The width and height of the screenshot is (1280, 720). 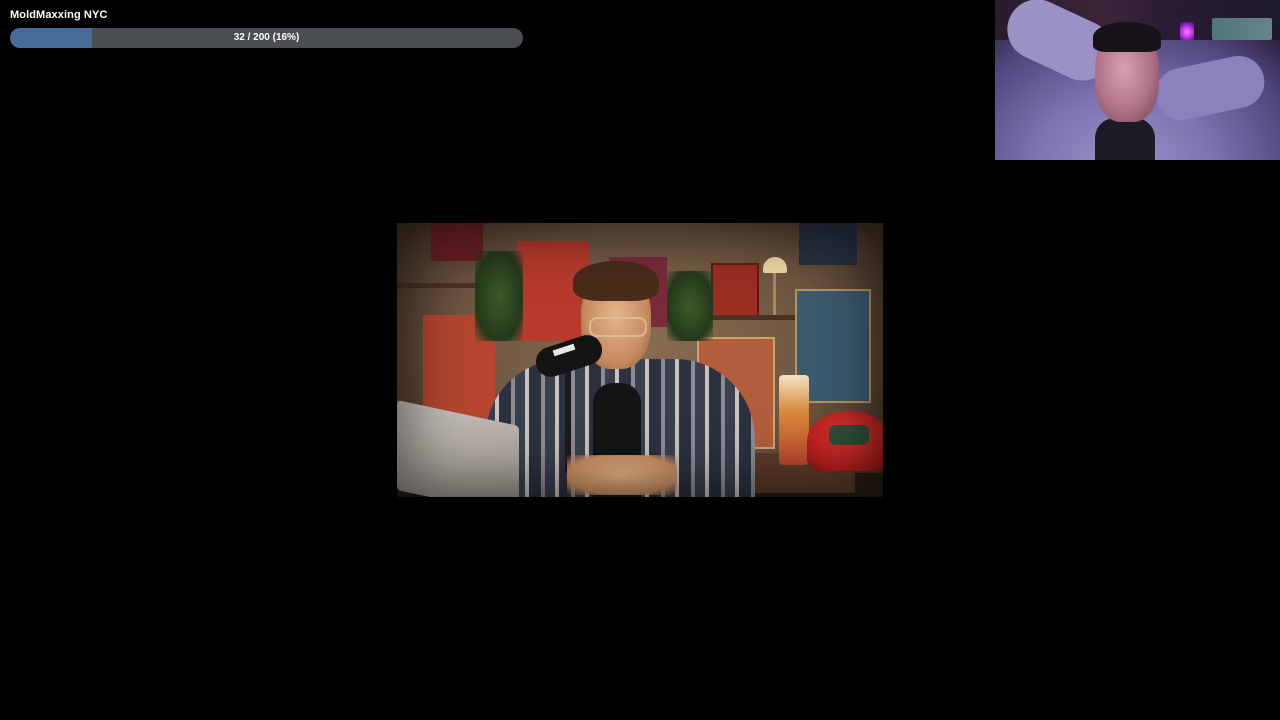 What do you see at coordinates (1137, 80) in the screenshot?
I see `streamer-webcam` at bounding box center [1137, 80].